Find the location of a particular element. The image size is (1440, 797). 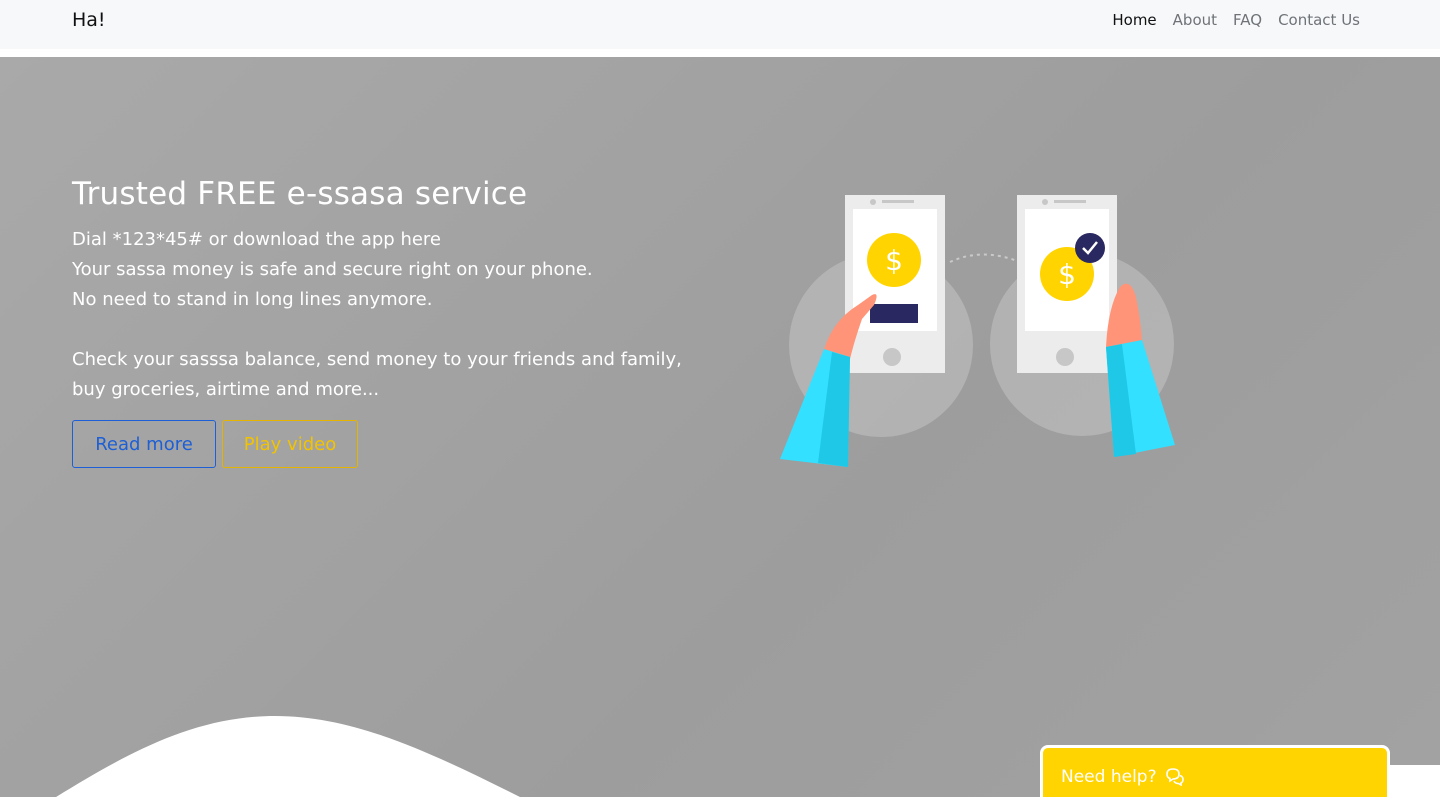

top-navbar: Ha! Home About FAQ Contact Us is located at coordinates (720, 24).